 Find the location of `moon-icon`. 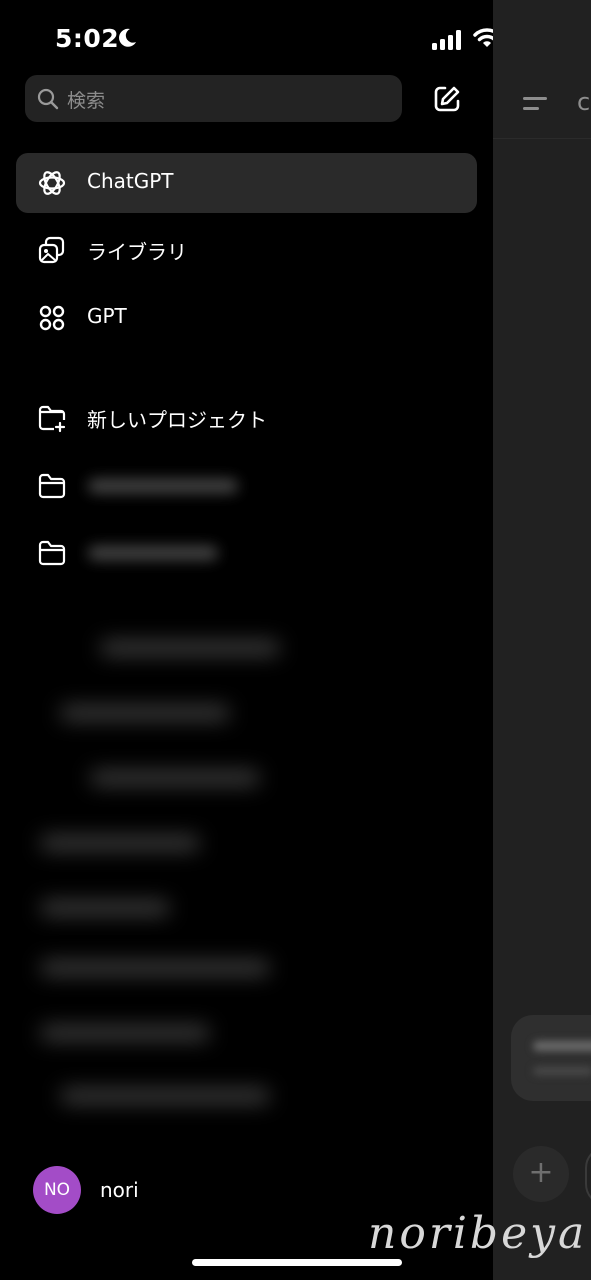

moon-icon is located at coordinates (127, 37).